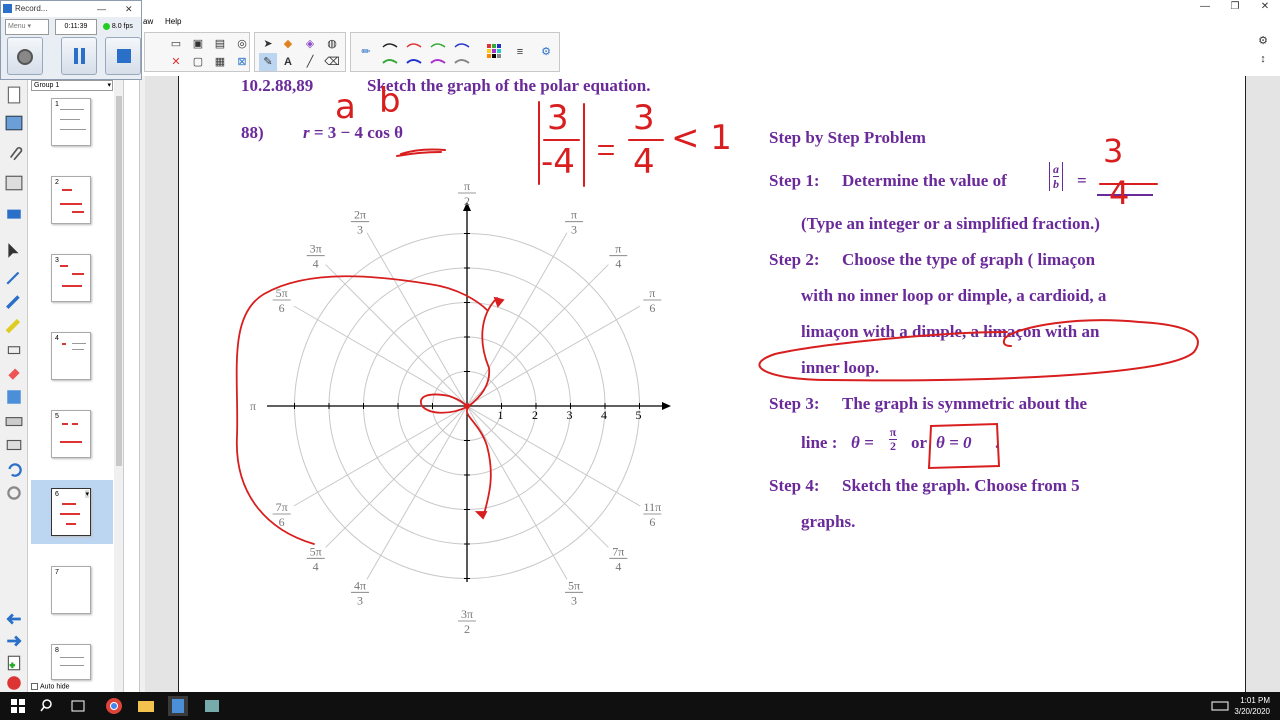 The width and height of the screenshot is (1280, 720). What do you see at coordinates (467, 201) in the screenshot?
I see `angle-label-denominator: 2` at bounding box center [467, 201].